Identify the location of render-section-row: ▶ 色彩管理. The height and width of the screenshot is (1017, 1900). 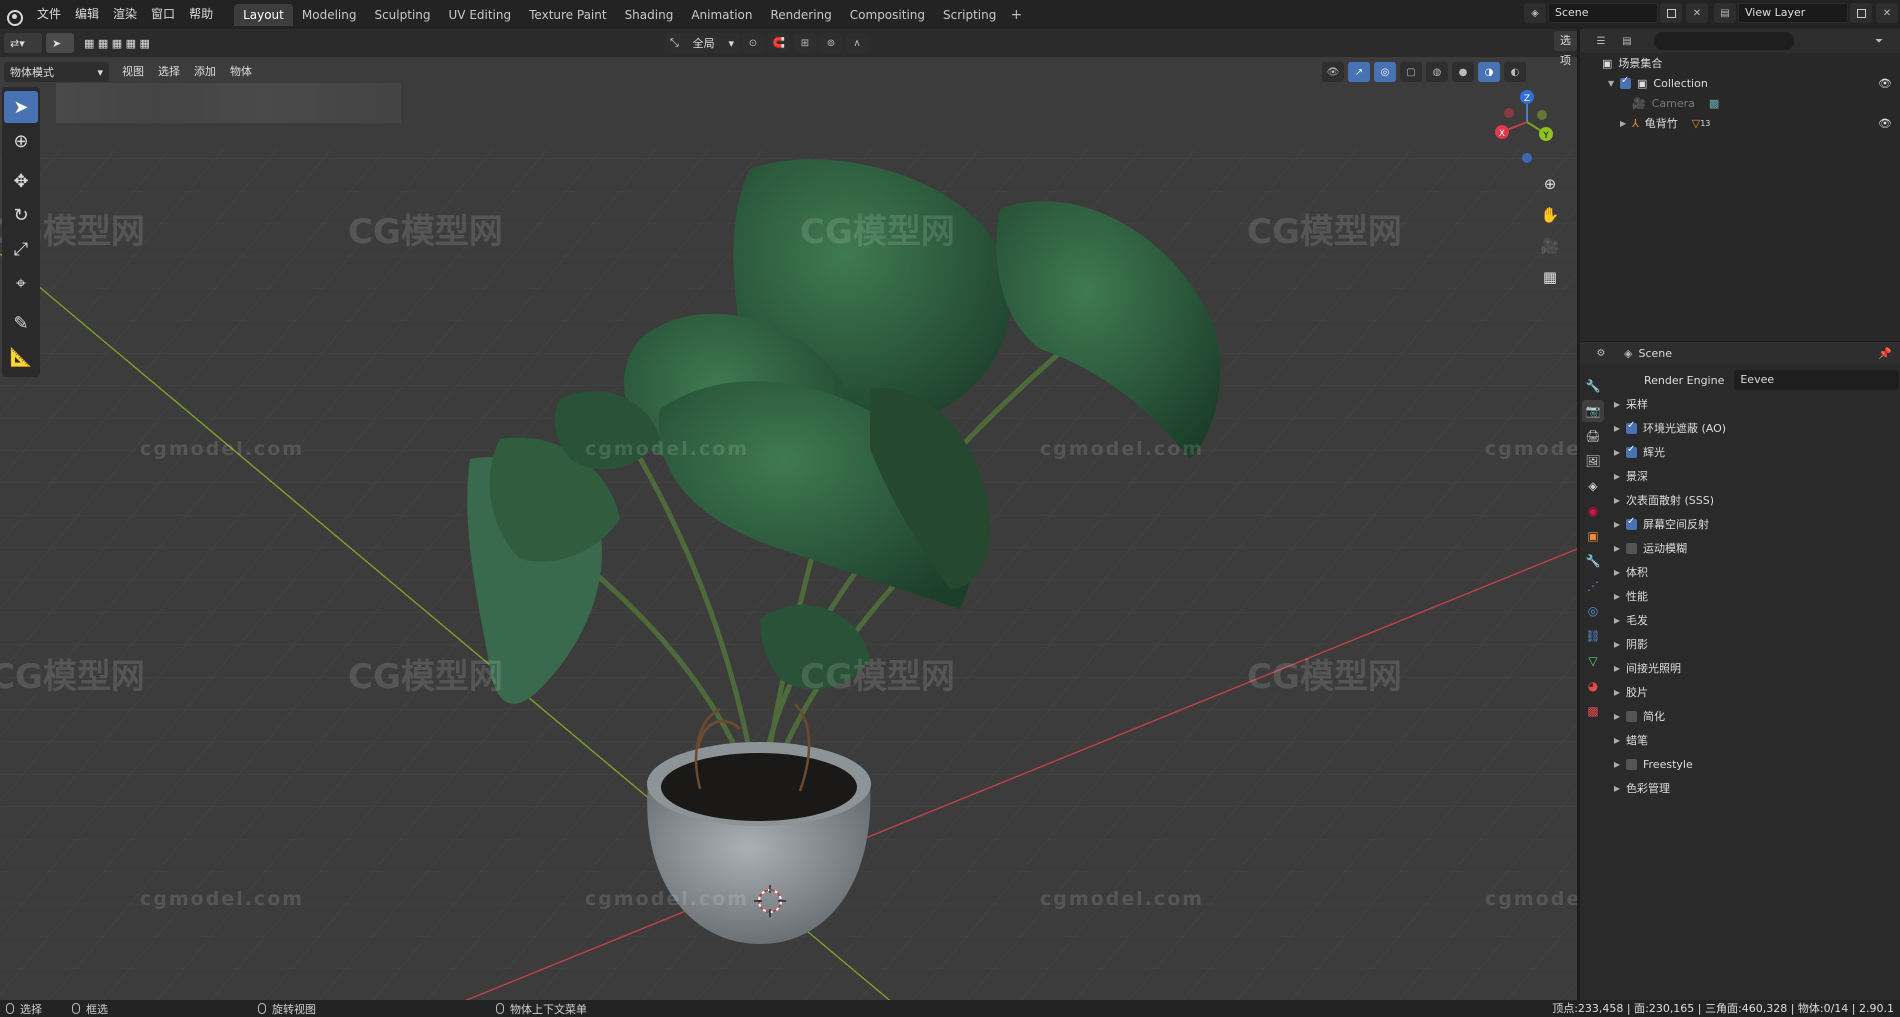
(1754, 788).